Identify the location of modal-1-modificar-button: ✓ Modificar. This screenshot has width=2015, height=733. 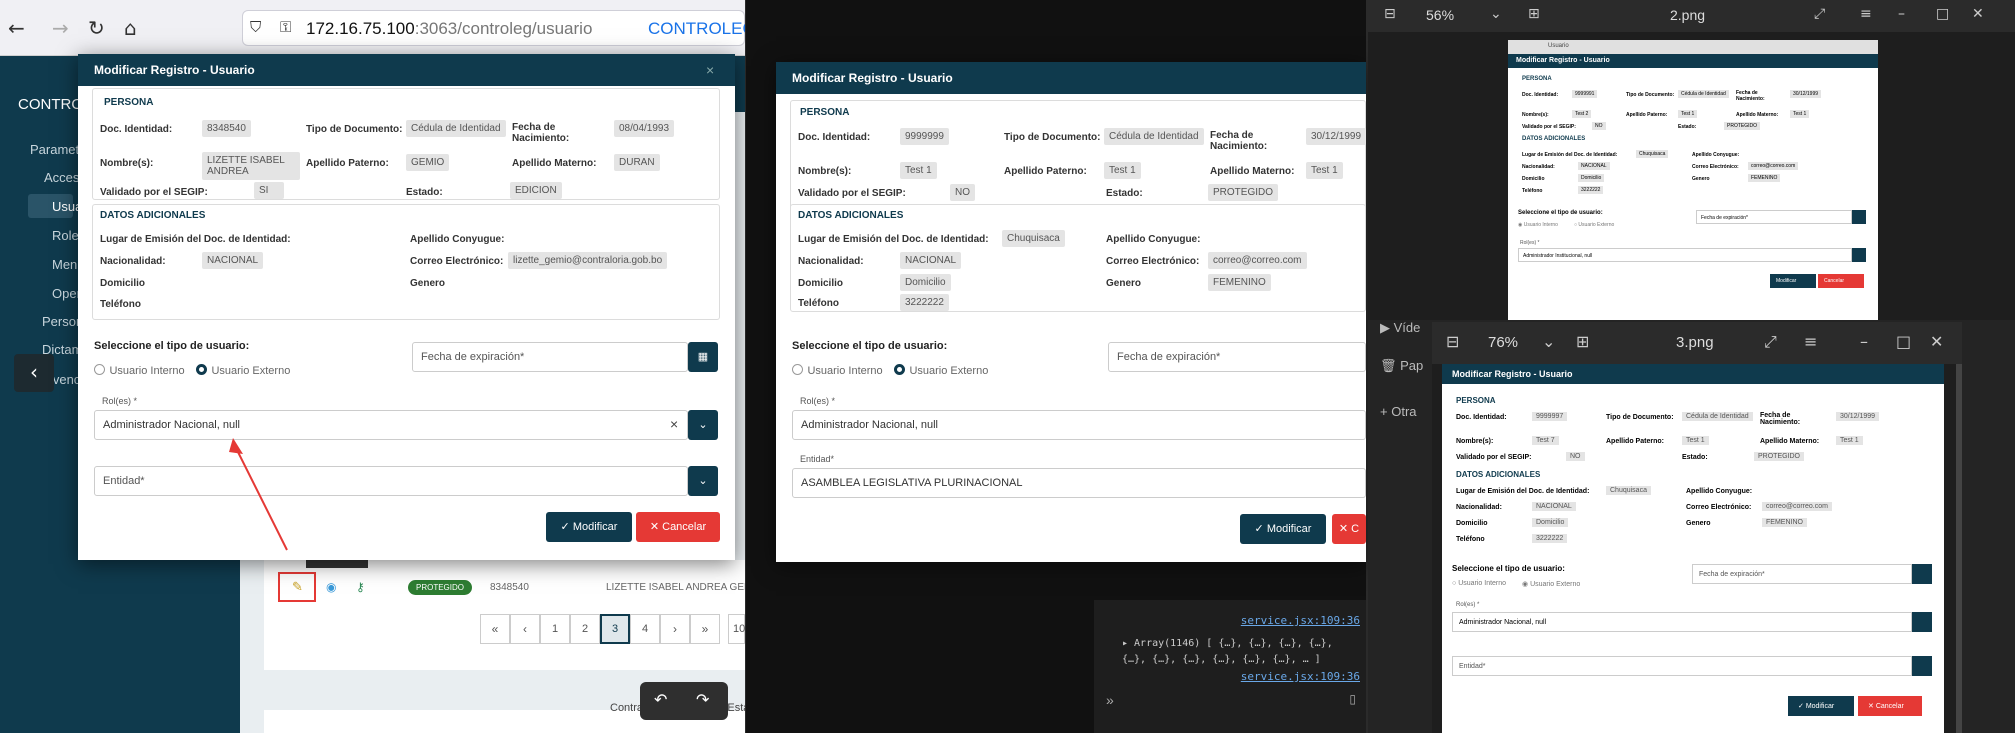
(589, 527).